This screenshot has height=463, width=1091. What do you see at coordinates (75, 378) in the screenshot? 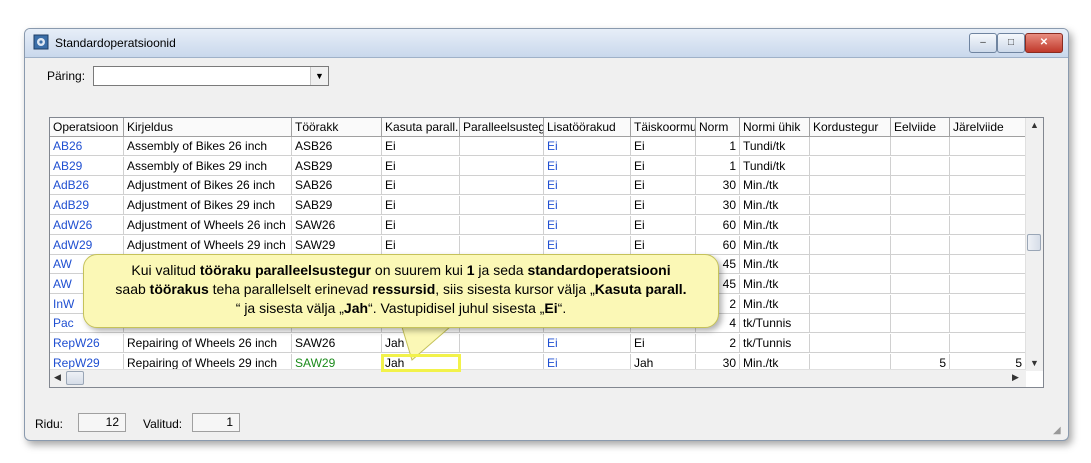
I see `horizontal-scroll-thumb` at bounding box center [75, 378].